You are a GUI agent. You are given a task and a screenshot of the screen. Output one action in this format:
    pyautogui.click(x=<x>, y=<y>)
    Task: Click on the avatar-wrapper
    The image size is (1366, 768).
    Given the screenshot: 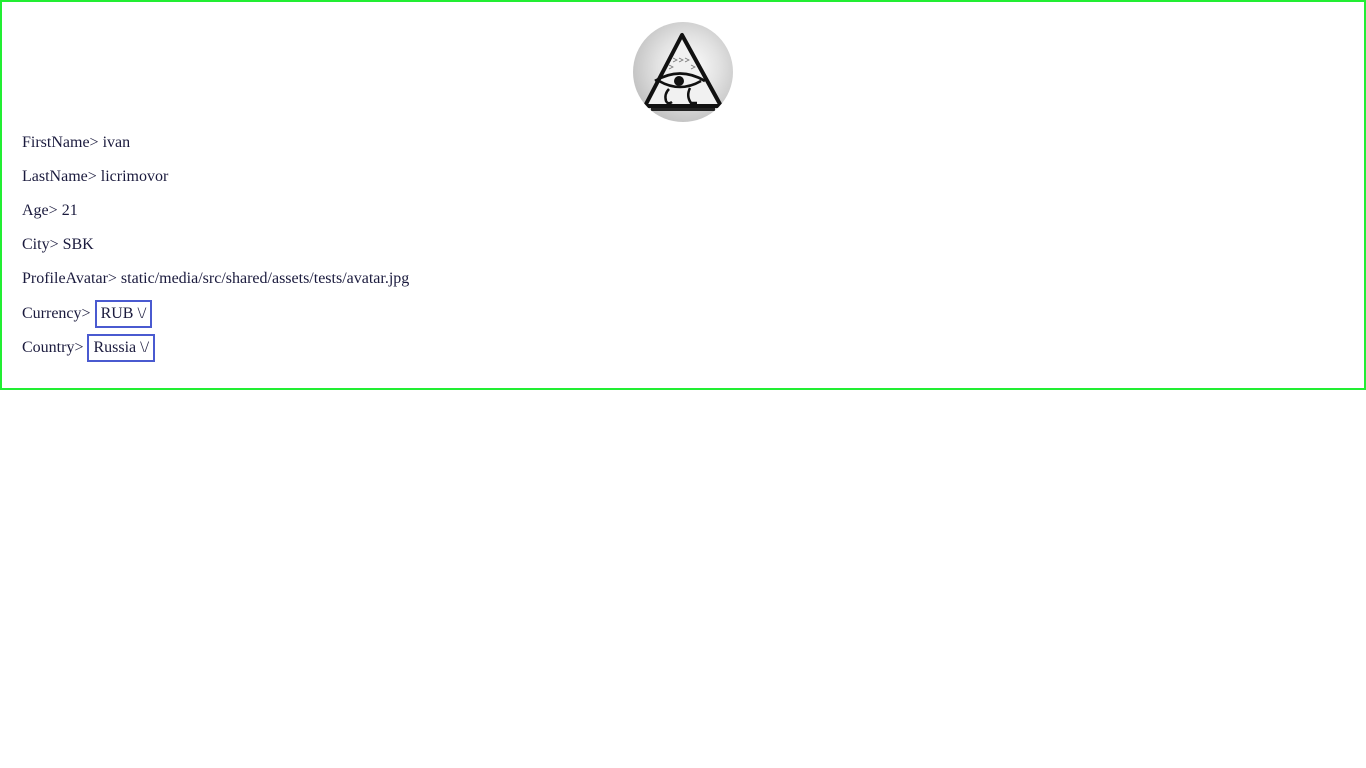 What is the action you would take?
    pyautogui.click(x=683, y=72)
    